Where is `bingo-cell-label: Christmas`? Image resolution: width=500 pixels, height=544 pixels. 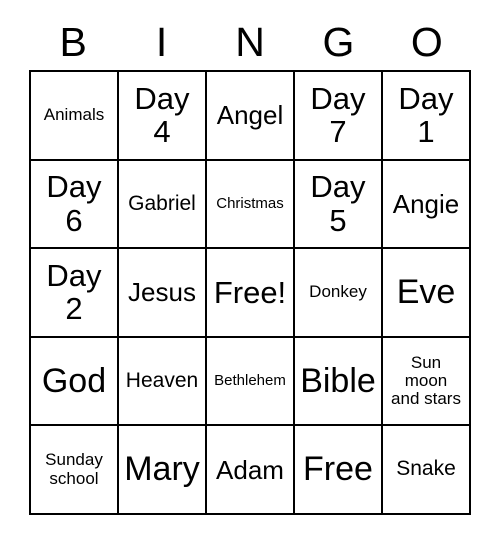
bingo-cell-label: Christmas is located at coordinates (250, 203).